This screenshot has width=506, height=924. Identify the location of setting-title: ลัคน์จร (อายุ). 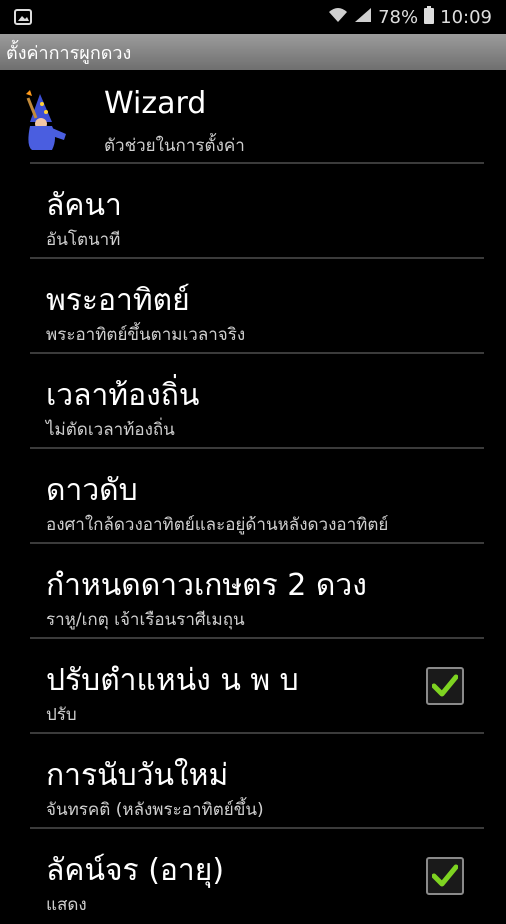
(135, 870).